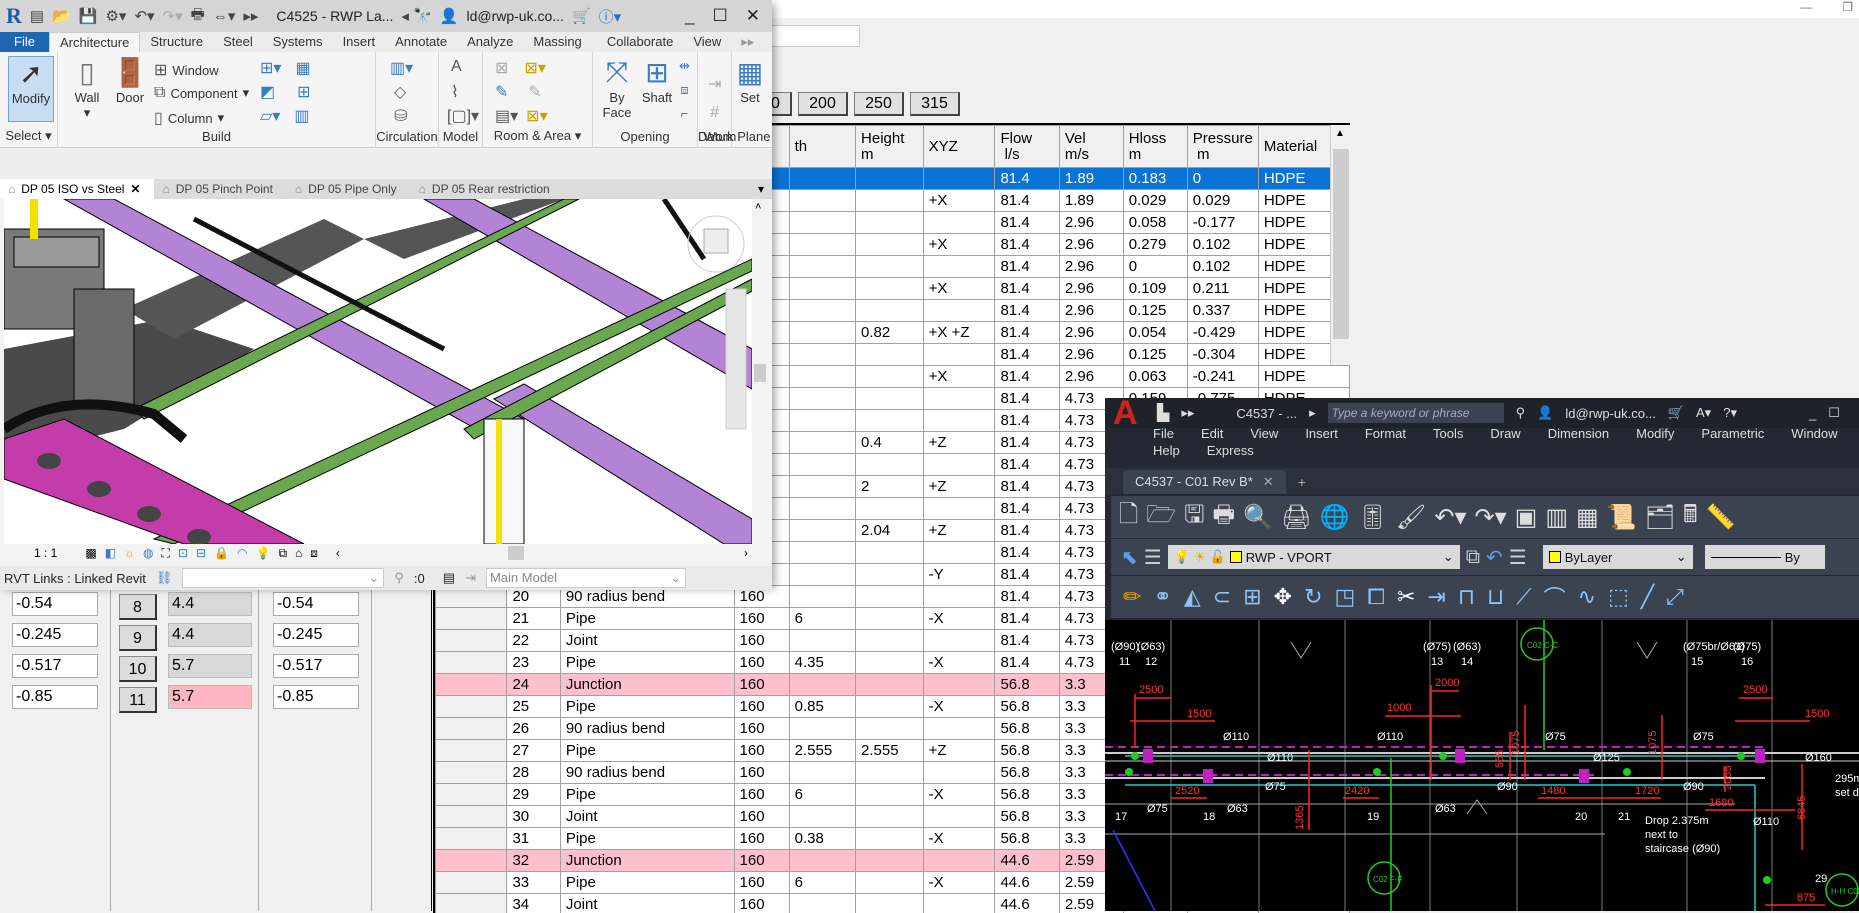 The width and height of the screenshot is (1859, 913). I want to click on menu-format: Format, so click(1385, 433).